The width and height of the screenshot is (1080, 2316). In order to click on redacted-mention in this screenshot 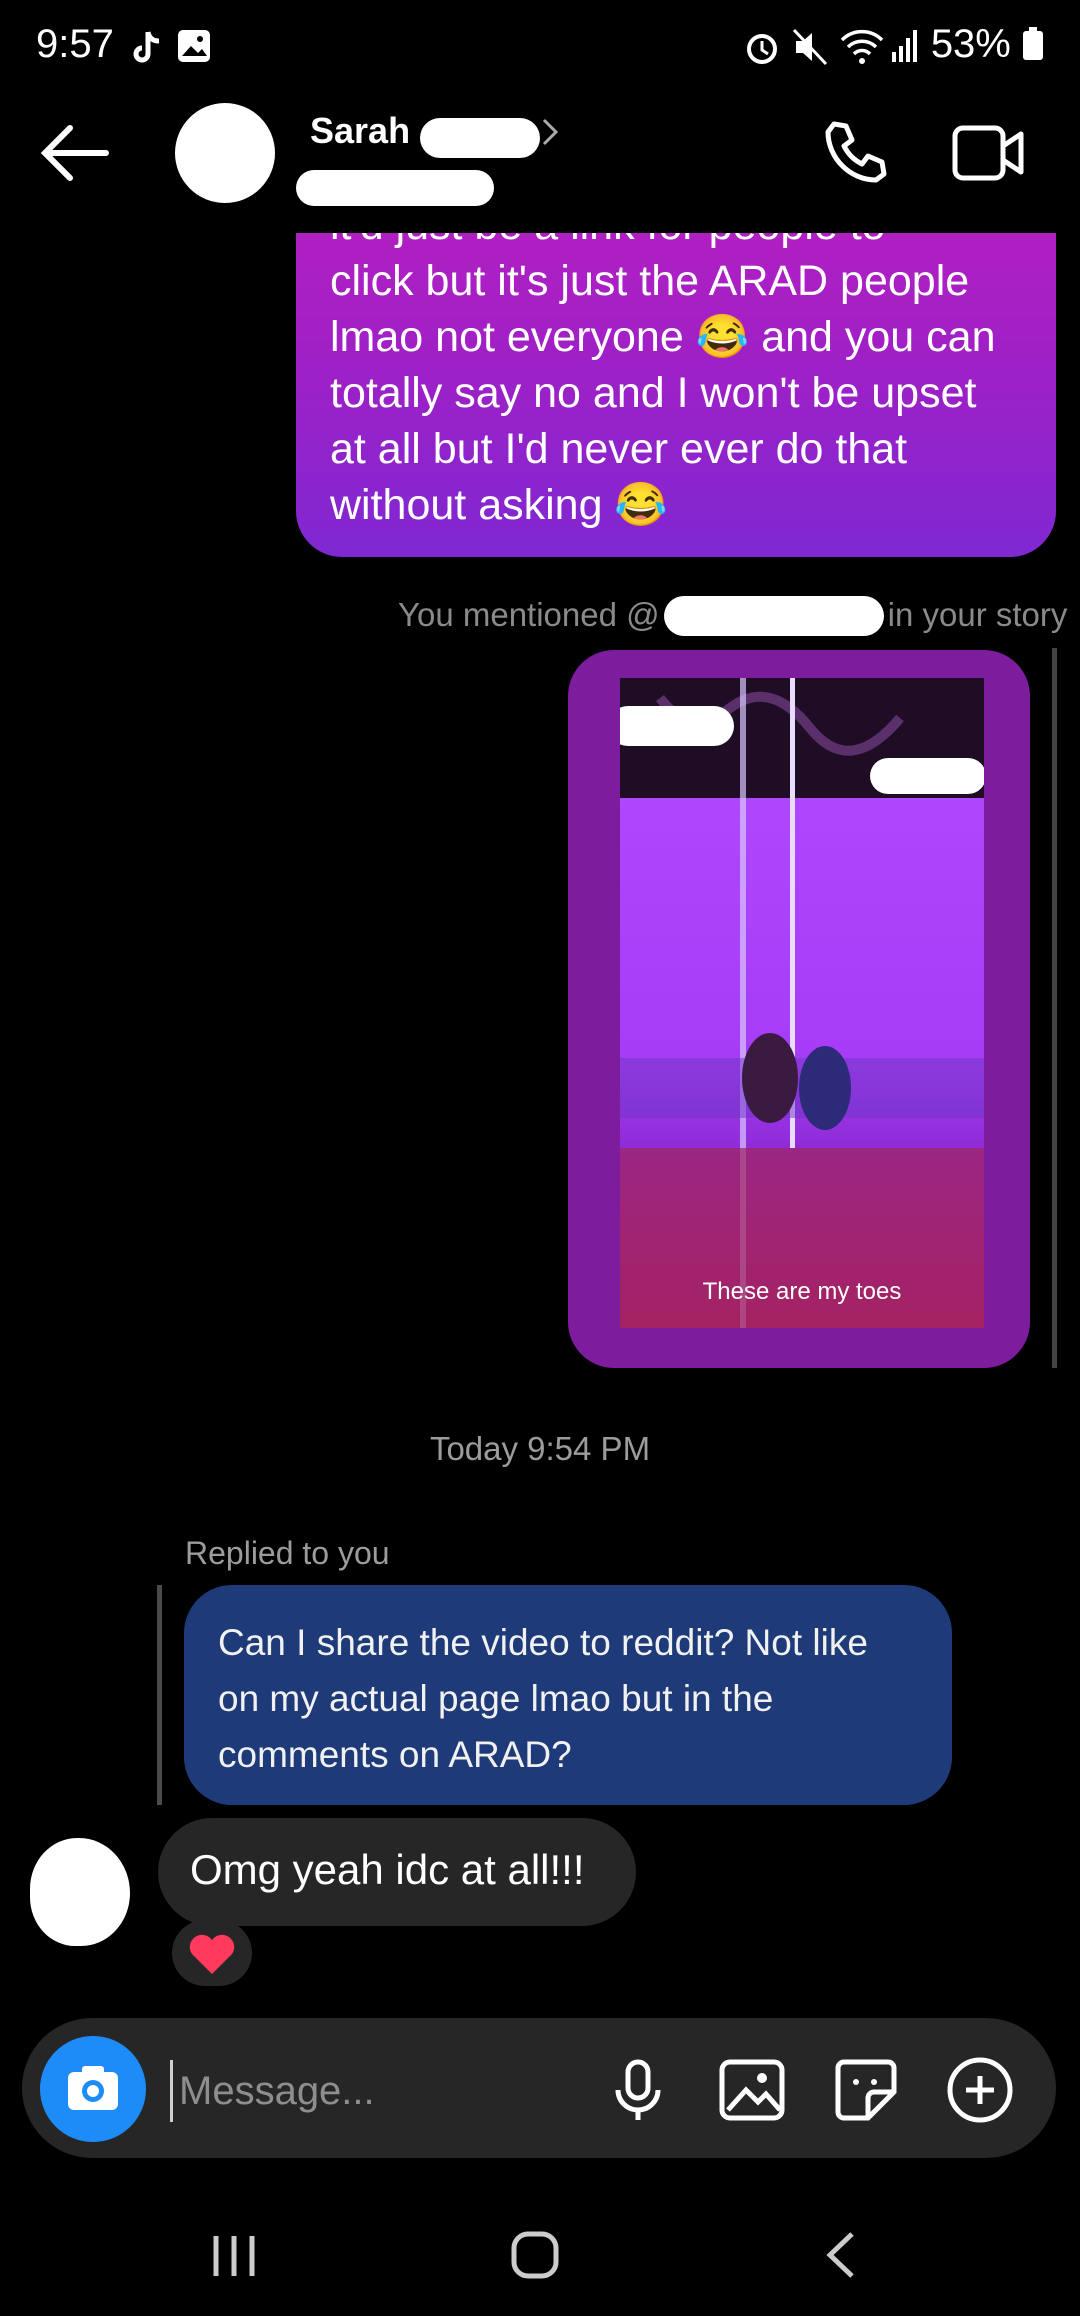, I will do `click(773, 616)`.